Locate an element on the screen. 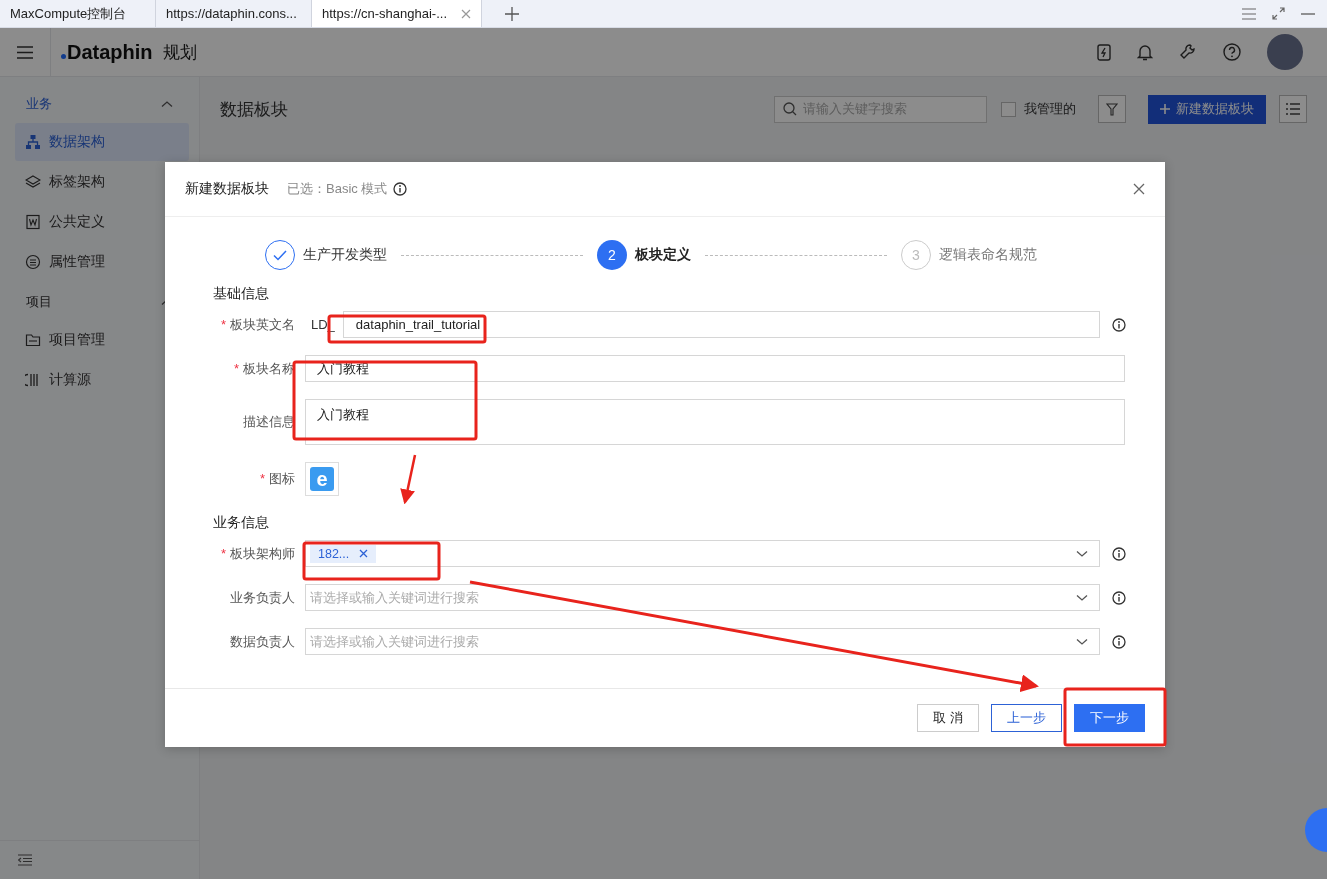  list-icon is located at coordinates (1293, 109).